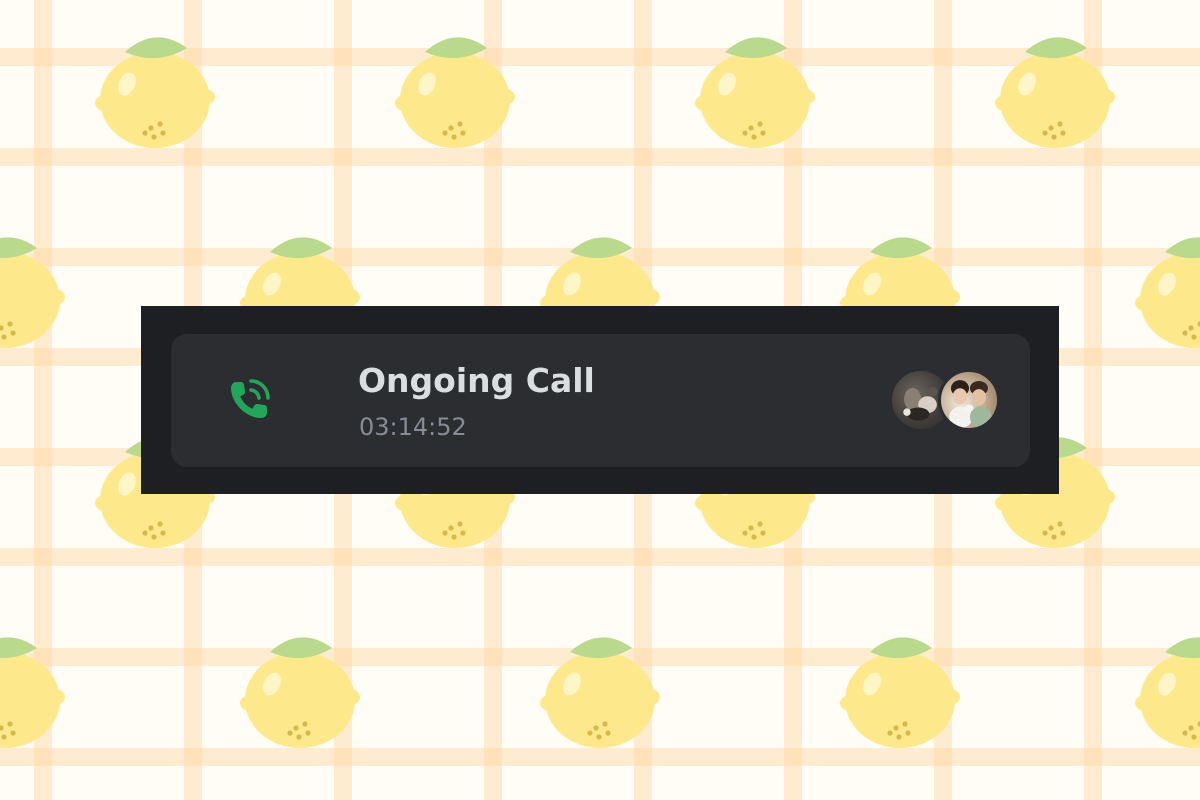 The width and height of the screenshot is (1200, 800). I want to click on ongoing-call-card: Ongoing Call 03:14:52, so click(600, 400).